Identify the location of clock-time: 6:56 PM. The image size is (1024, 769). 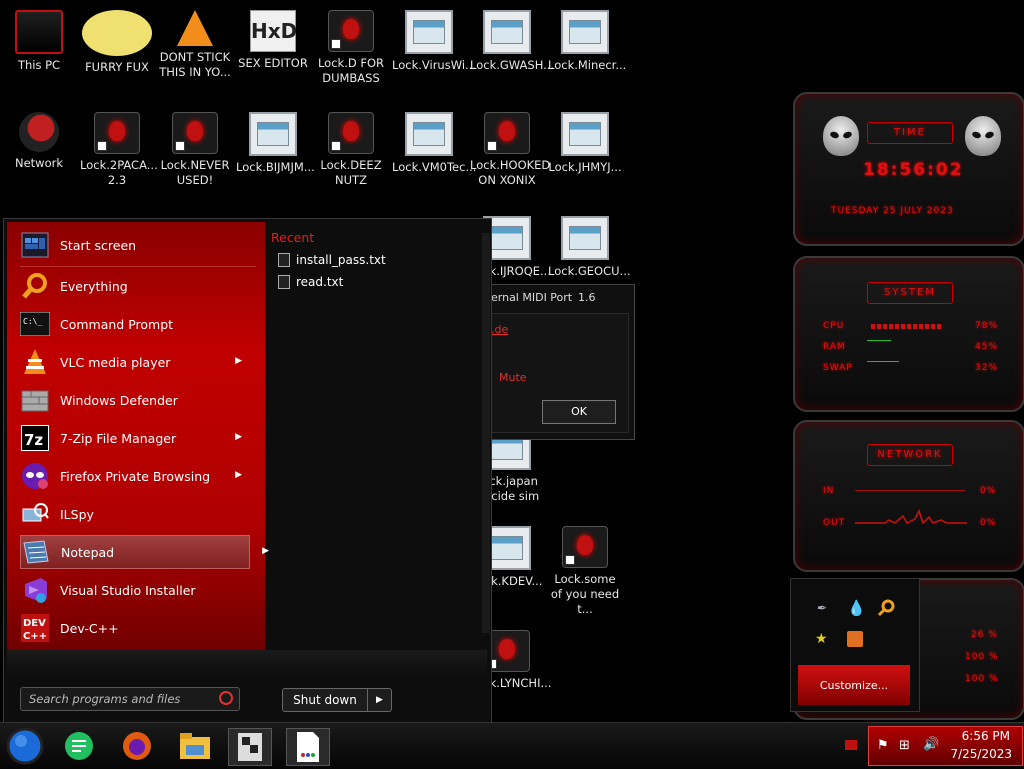
(985, 736).